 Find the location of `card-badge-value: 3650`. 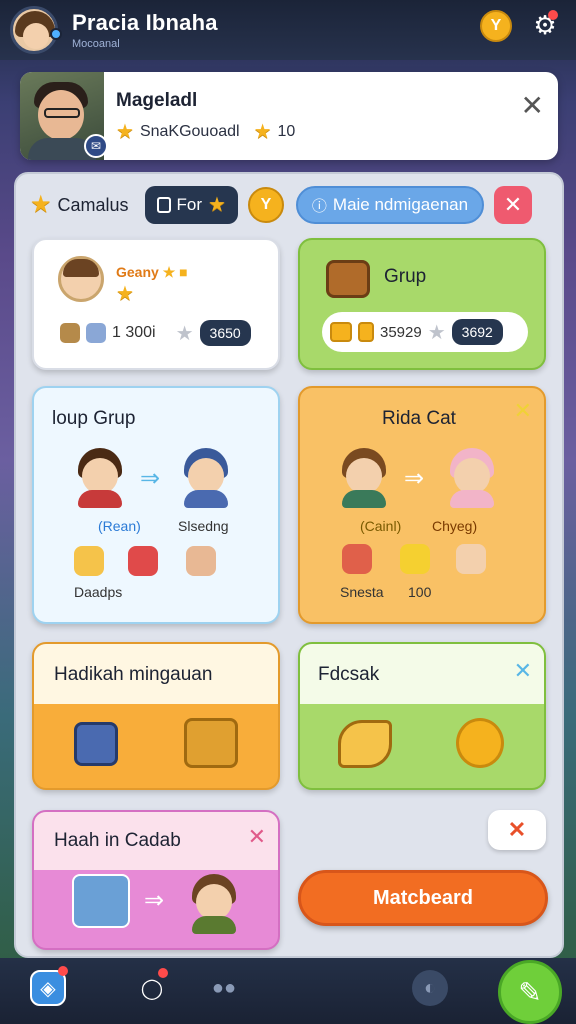

card-badge-value: 3650 is located at coordinates (225, 333).